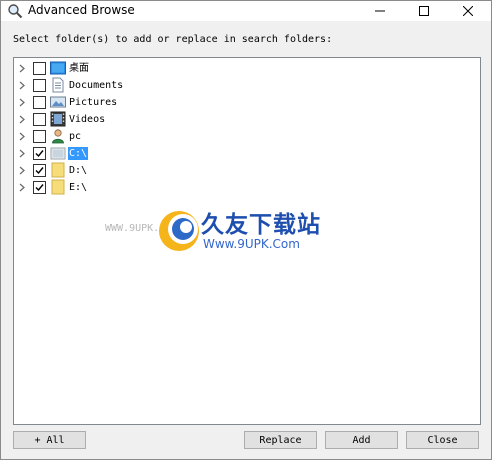  I want to click on add-button: Add, so click(361, 440).